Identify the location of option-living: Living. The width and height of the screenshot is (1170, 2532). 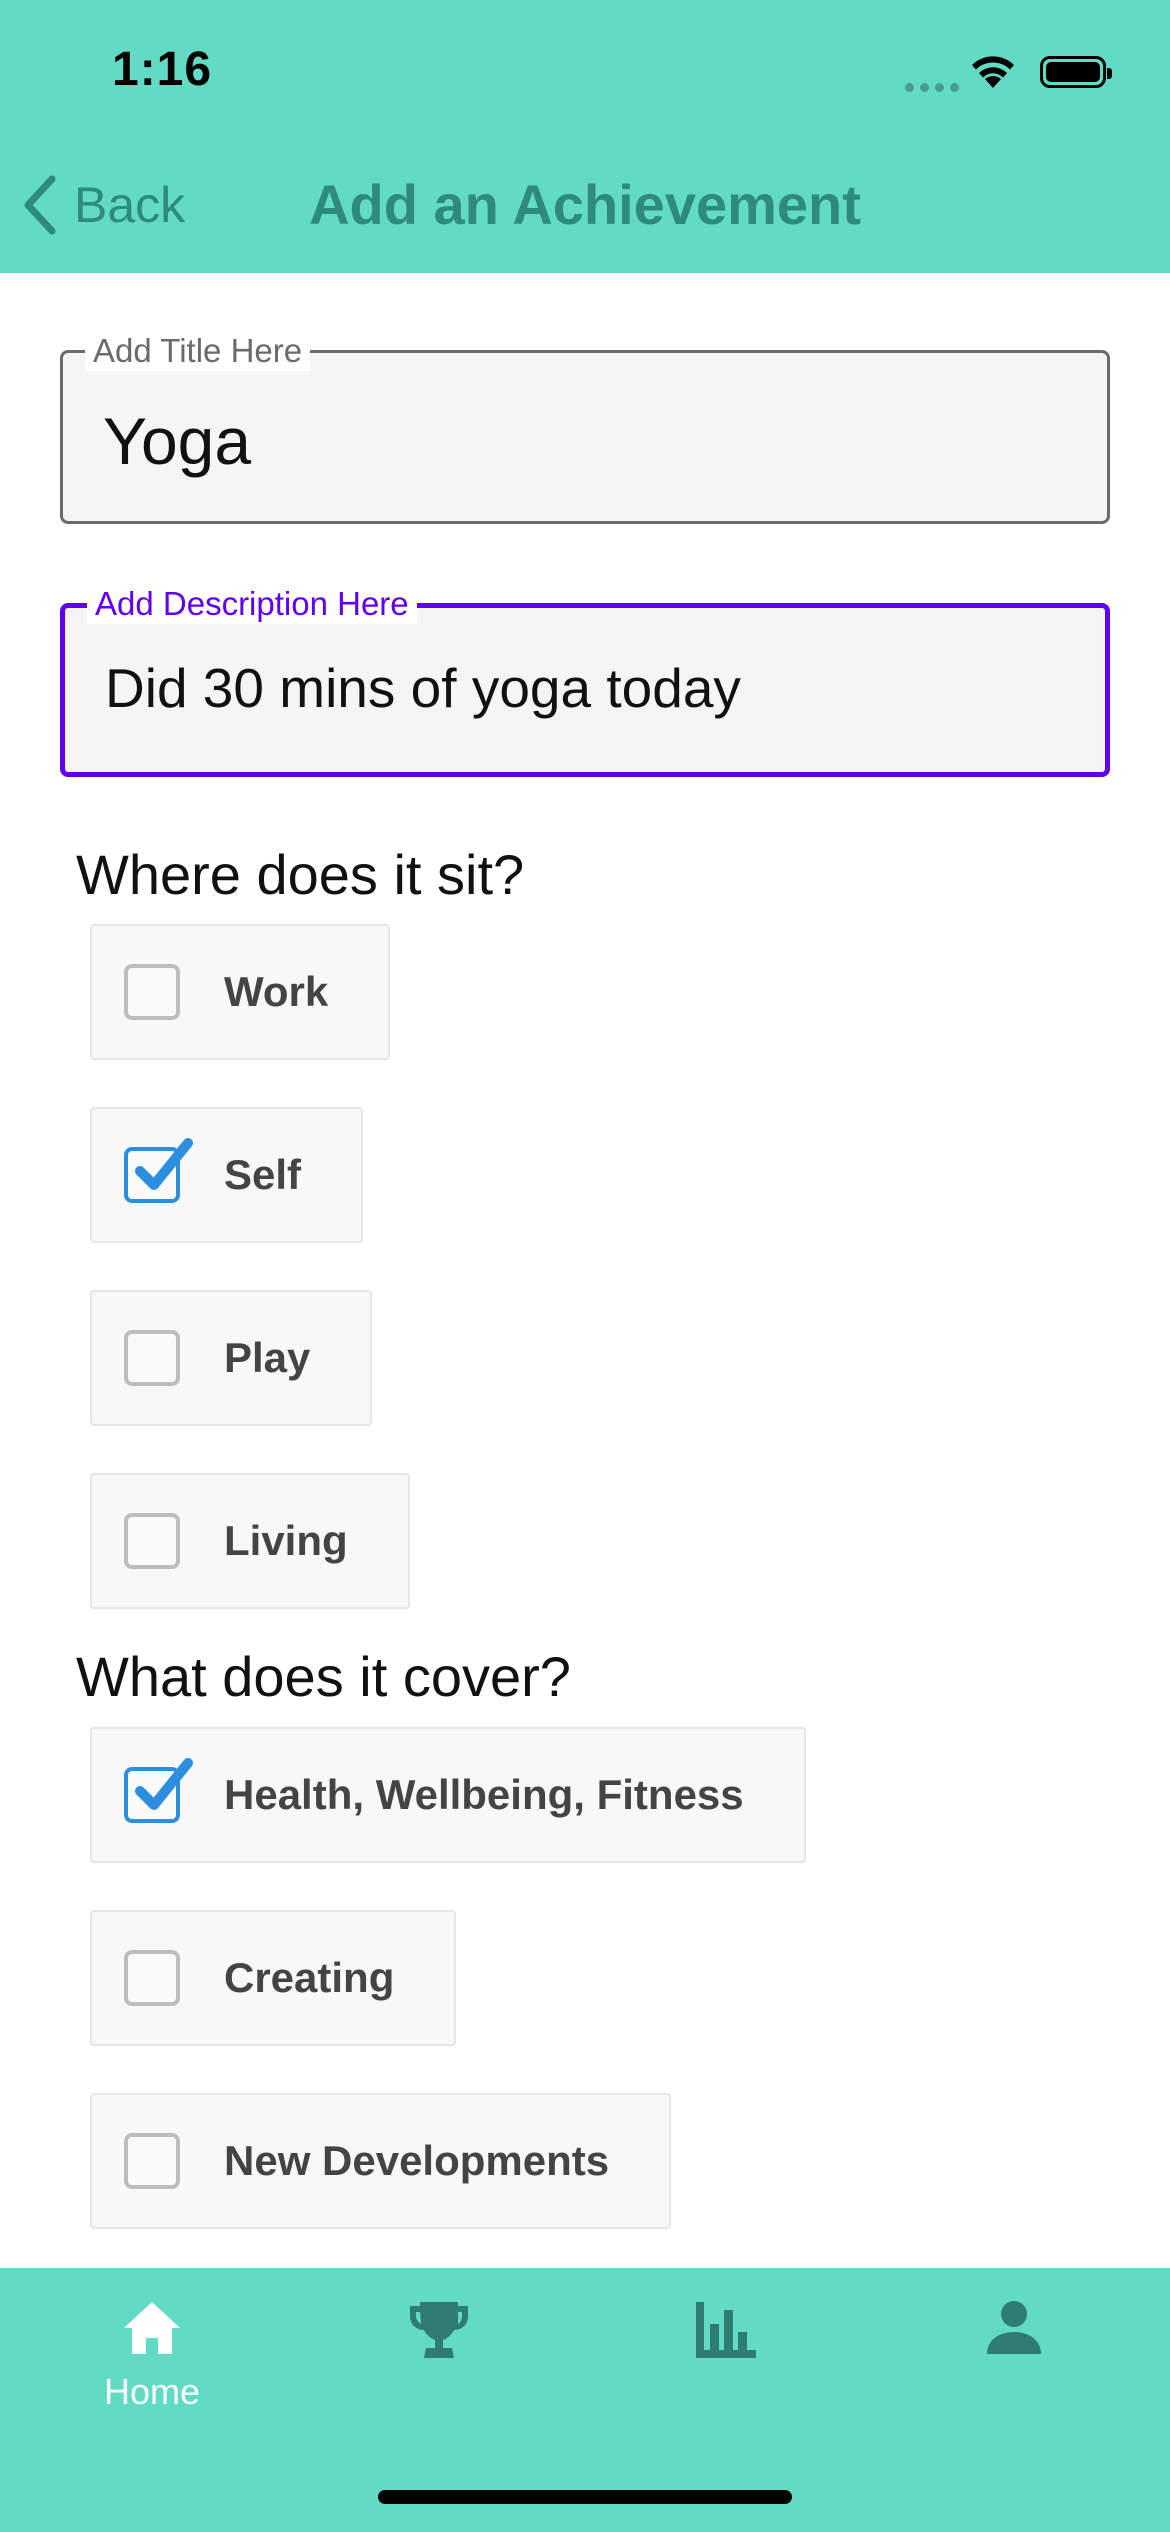
(250, 1541).